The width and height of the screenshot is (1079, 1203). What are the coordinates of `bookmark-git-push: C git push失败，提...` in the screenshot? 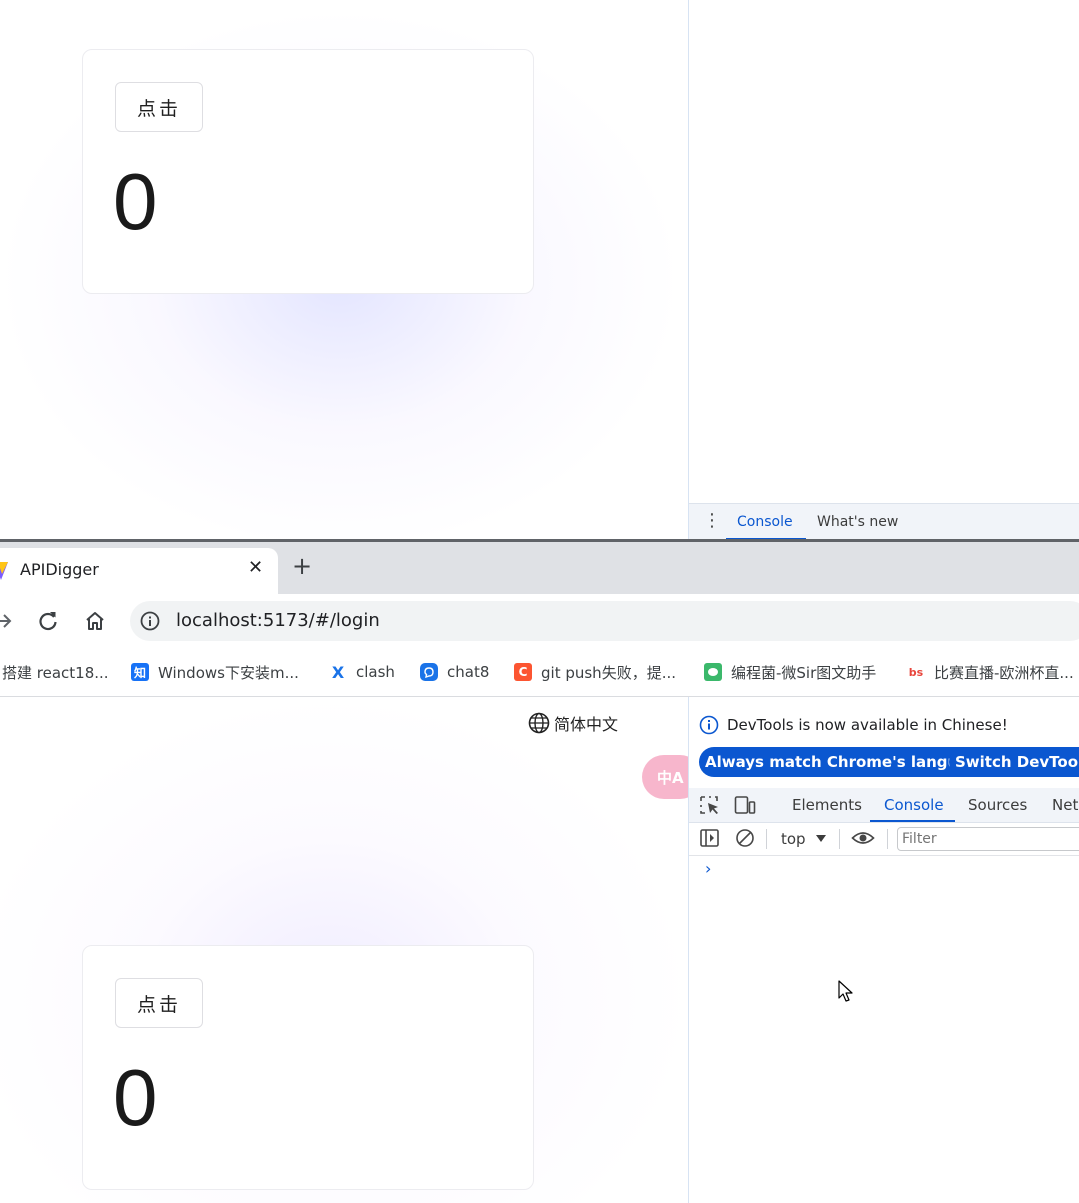 It's located at (595, 672).